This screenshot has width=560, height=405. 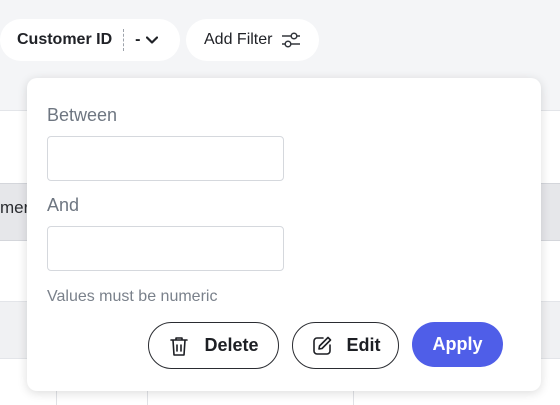 I want to click on customer-id-filter-label: Customer ID, so click(x=65, y=39).